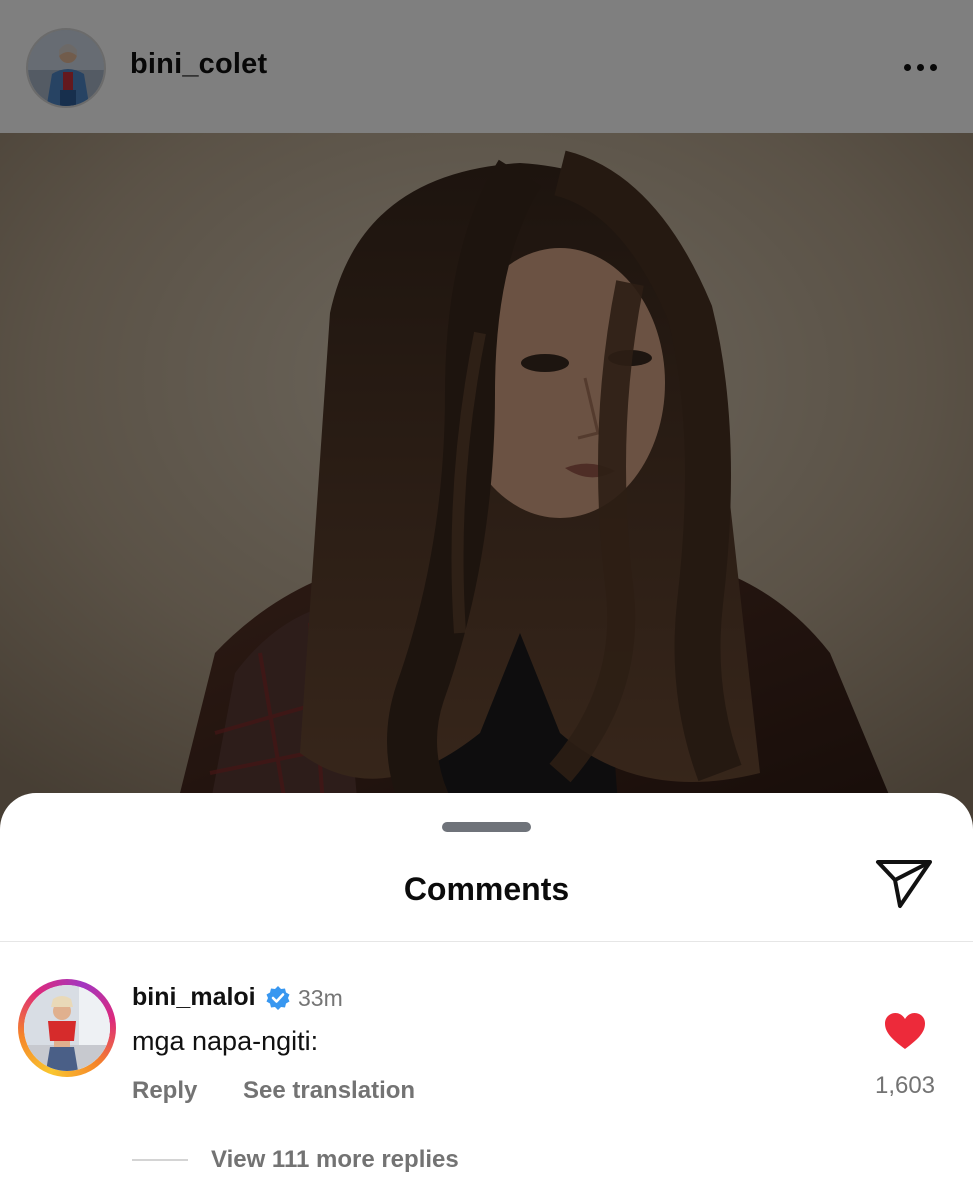 This screenshot has height=1200, width=973. I want to click on sheet-grabber-handle, so click(486, 827).